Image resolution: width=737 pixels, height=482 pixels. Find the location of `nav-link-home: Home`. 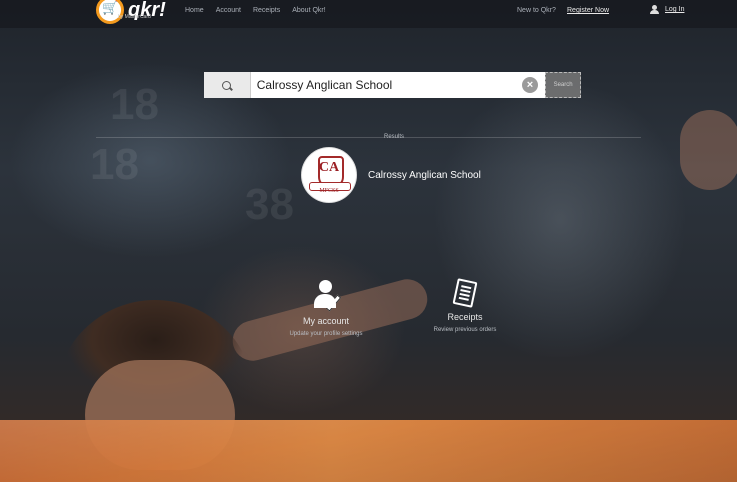

nav-link-home: Home is located at coordinates (194, 10).